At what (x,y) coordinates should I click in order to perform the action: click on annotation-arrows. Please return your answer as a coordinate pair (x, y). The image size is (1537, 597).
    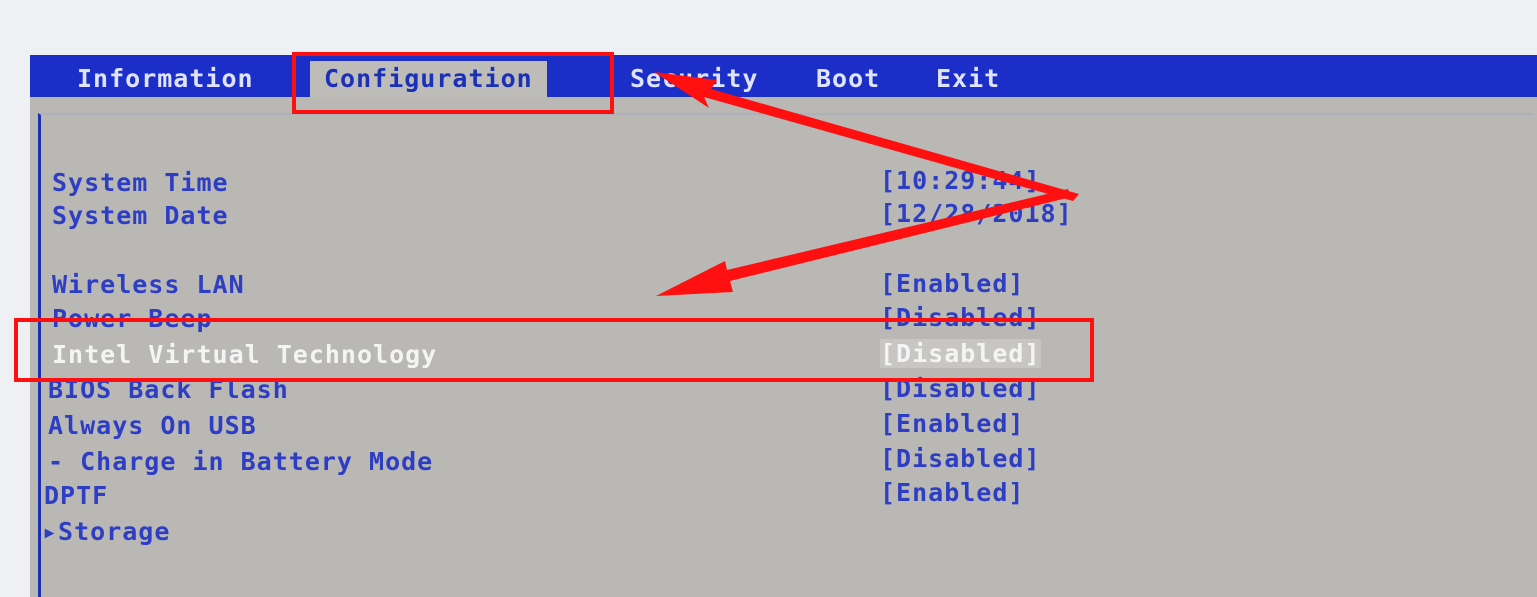
    Looking at the image, I should click on (866, 184).